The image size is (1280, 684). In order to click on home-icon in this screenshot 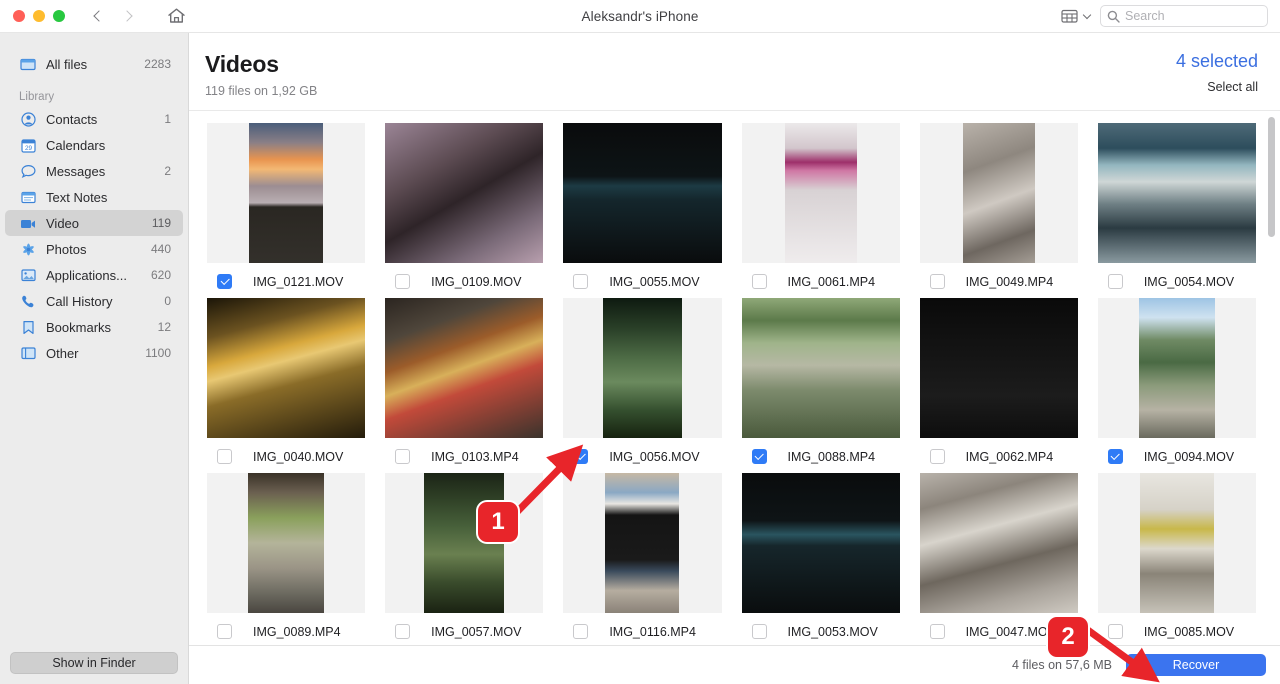, I will do `click(176, 15)`.